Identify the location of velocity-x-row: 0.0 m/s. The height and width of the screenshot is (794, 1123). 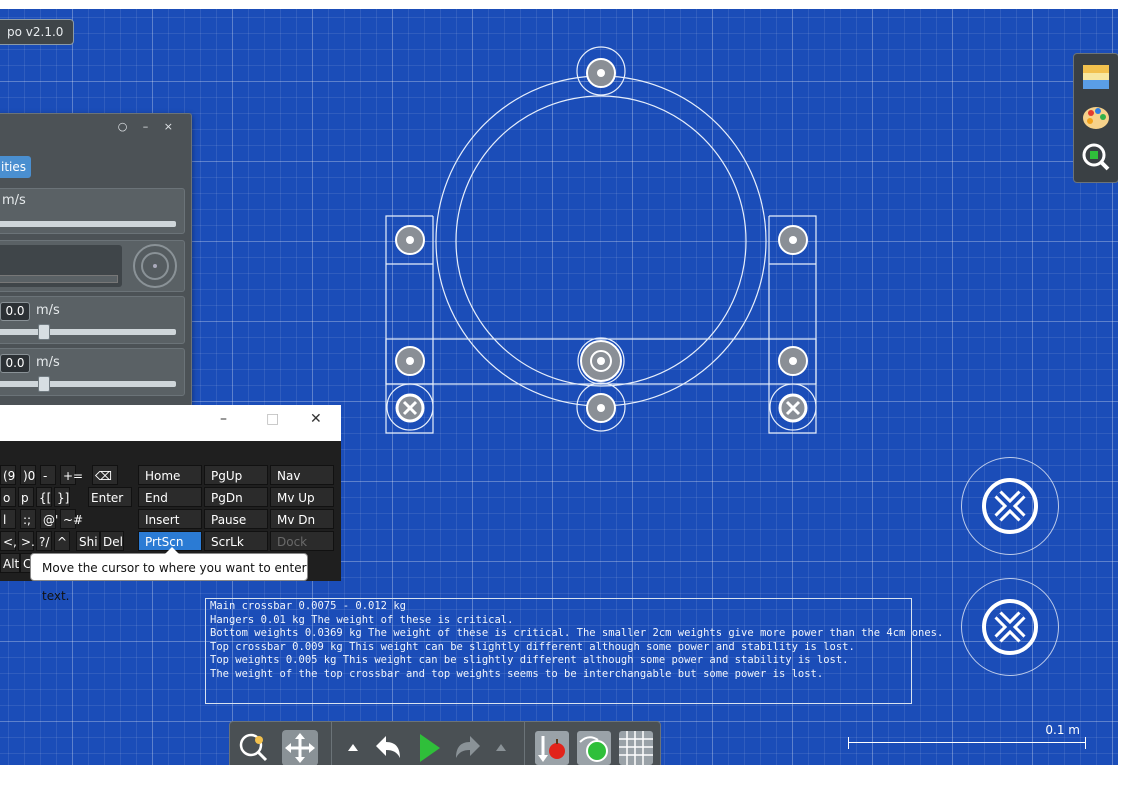
(92, 320).